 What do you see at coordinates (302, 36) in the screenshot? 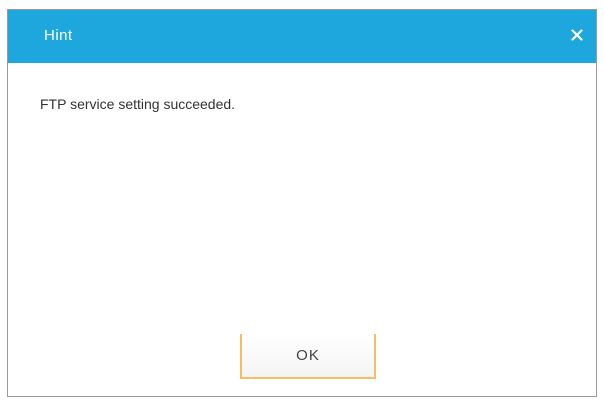
I see `dialog-titlebar: Hint` at bounding box center [302, 36].